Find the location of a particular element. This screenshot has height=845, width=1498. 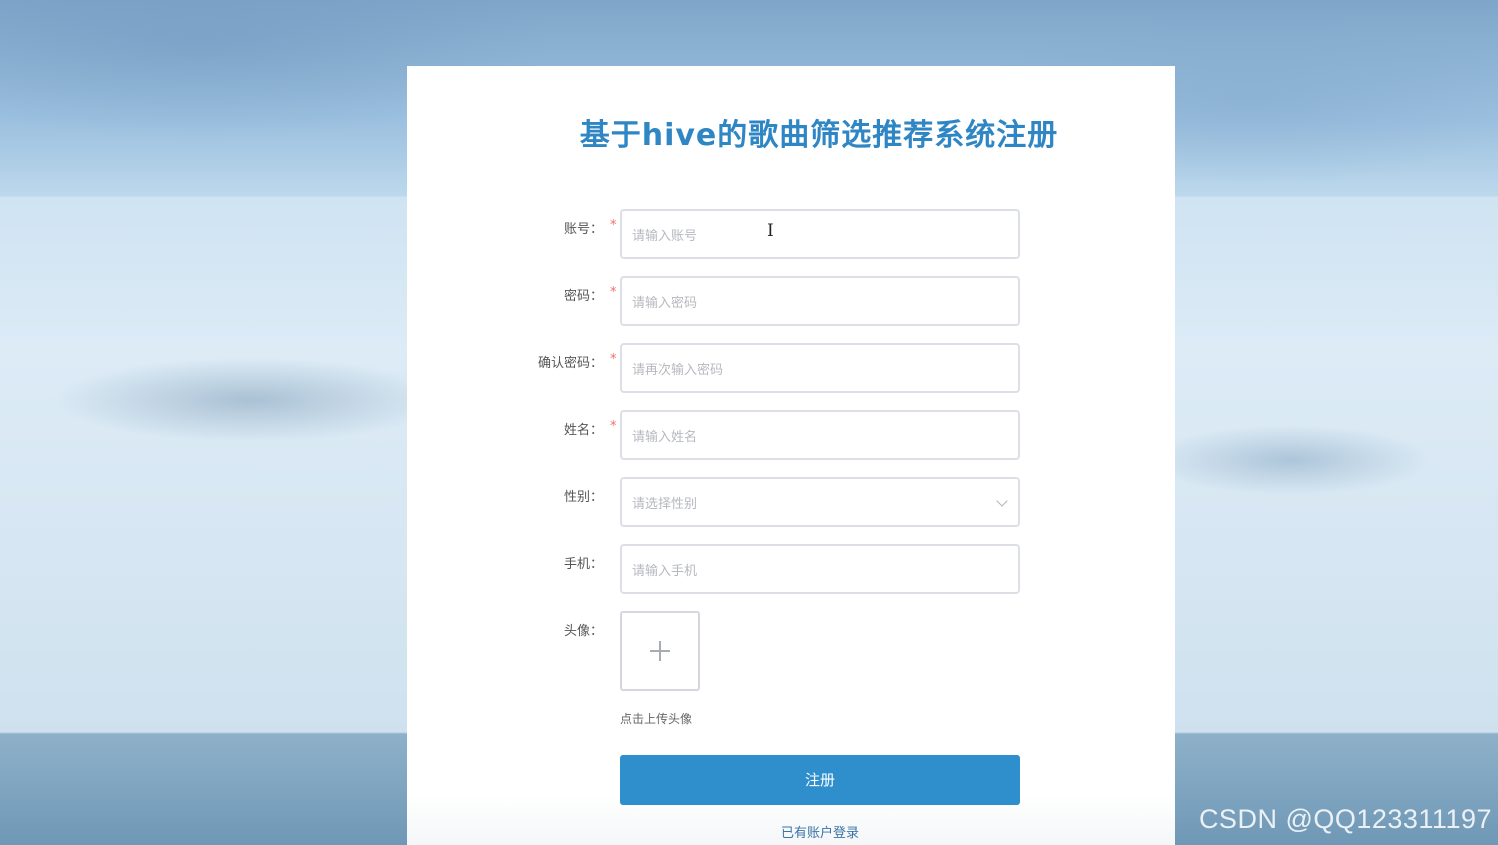

form-row-phone: 手机： 请输入手机 is located at coordinates (791, 569).